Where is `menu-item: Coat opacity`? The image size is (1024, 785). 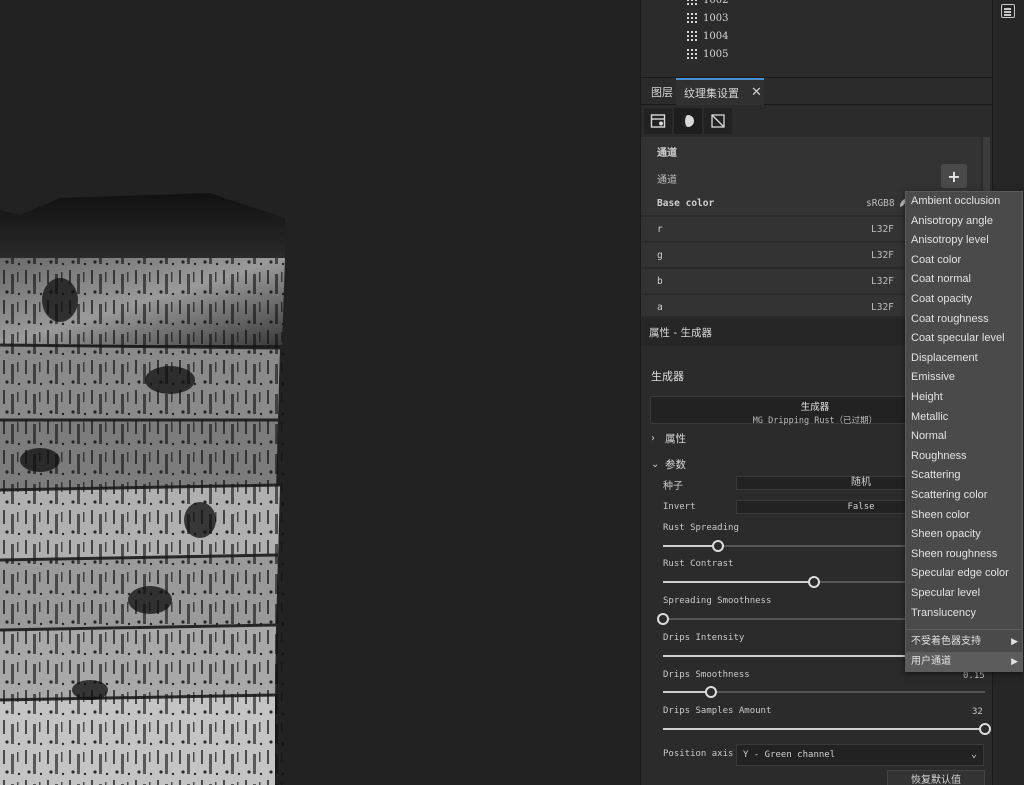 menu-item: Coat opacity is located at coordinates (964, 300).